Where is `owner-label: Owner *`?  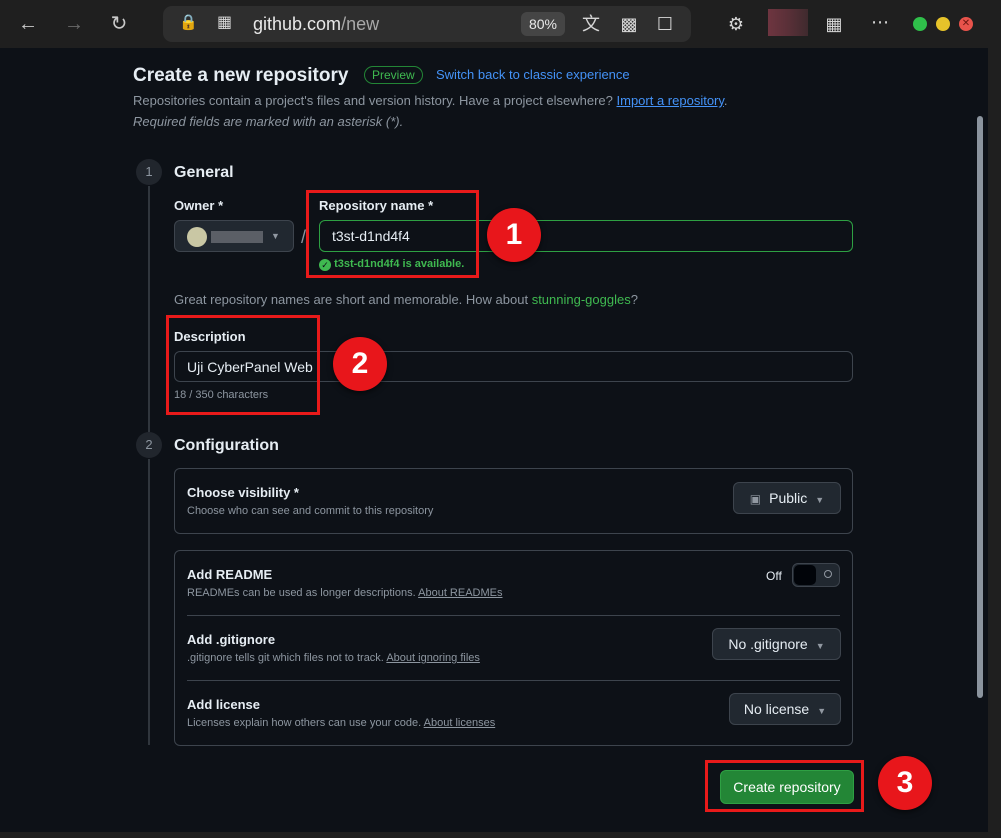
owner-label: Owner * is located at coordinates (199, 205).